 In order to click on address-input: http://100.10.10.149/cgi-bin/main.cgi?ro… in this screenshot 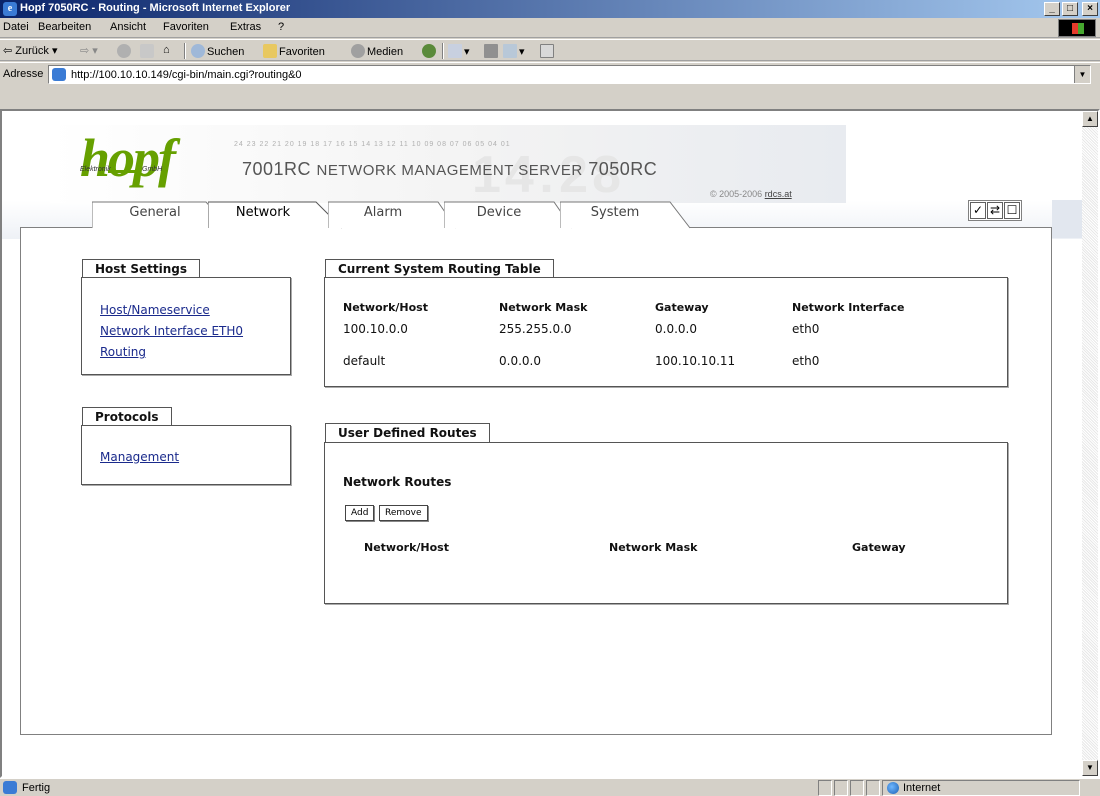, I will do `click(569, 74)`.